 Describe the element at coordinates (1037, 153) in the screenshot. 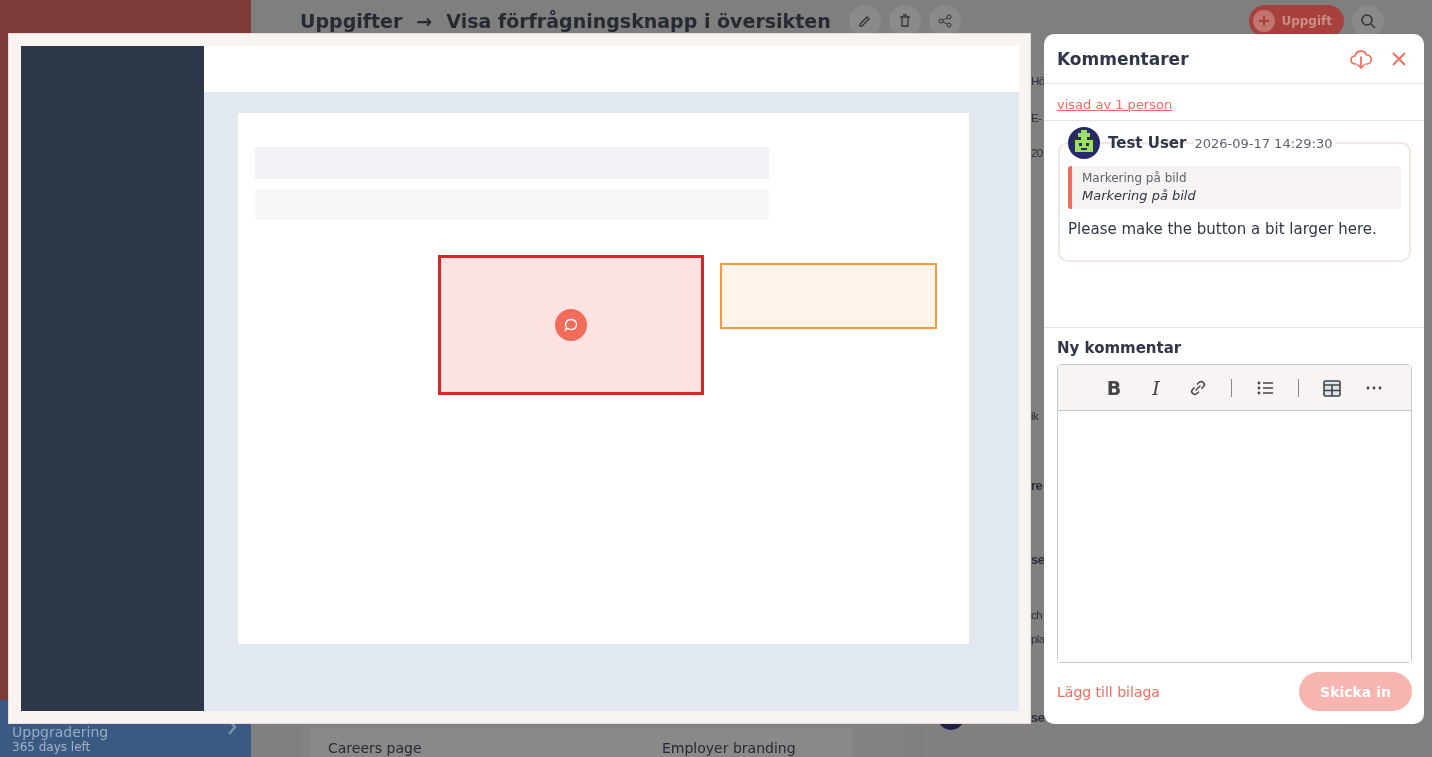

I see `detail-text: 20` at that location.